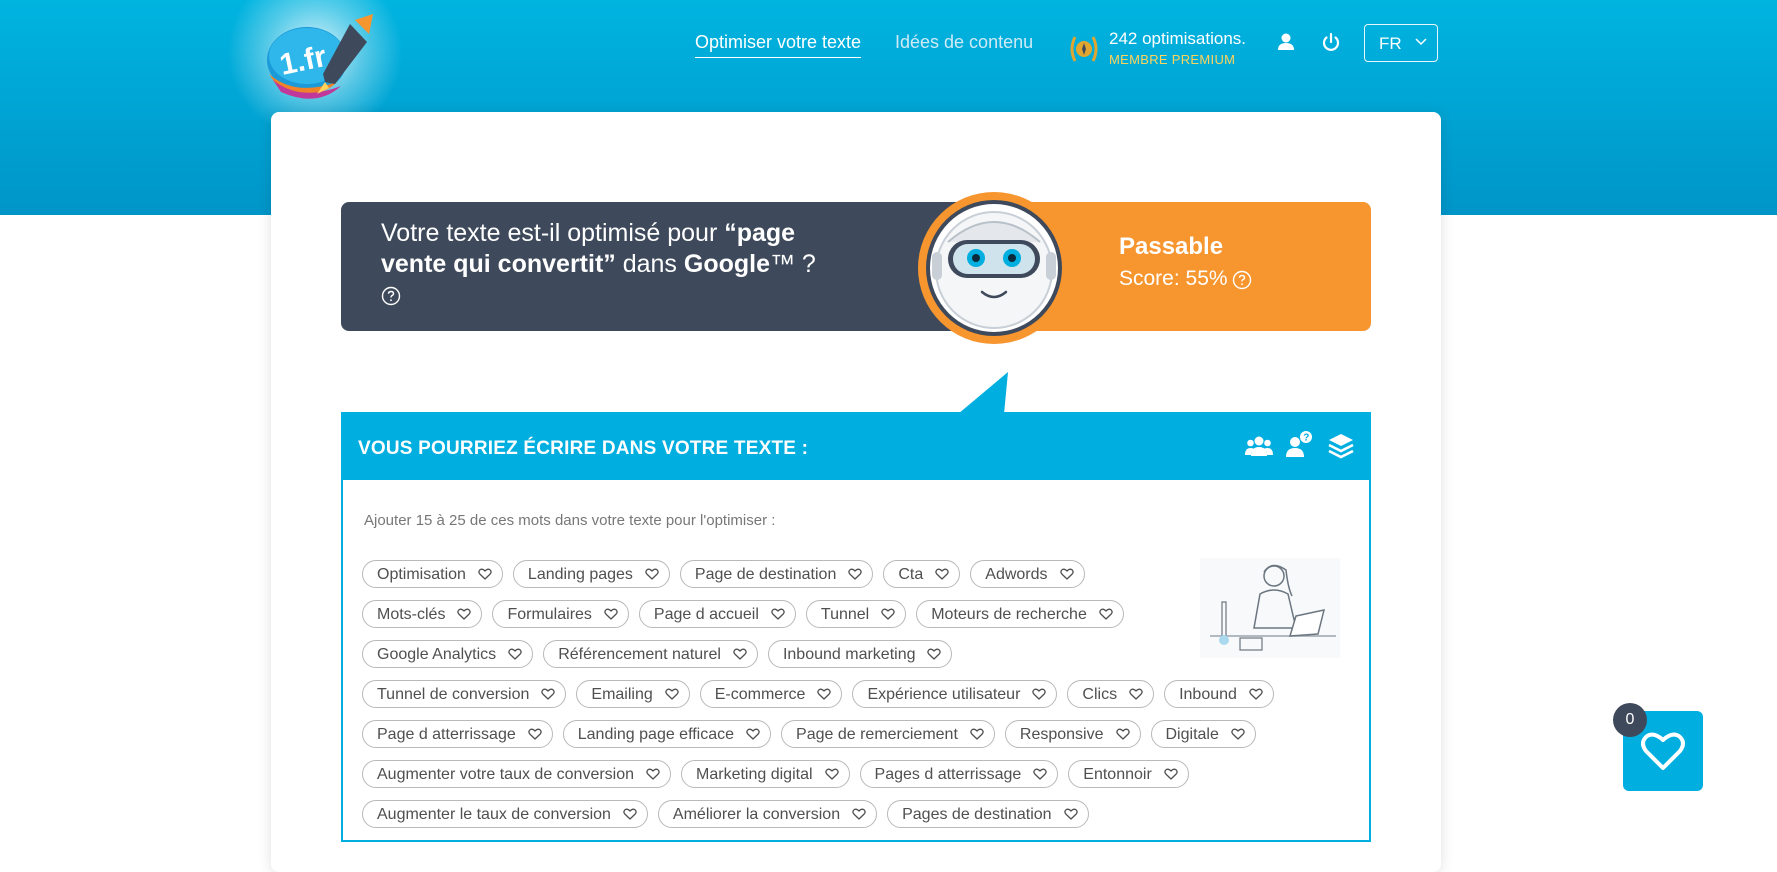 The width and height of the screenshot is (1777, 872). What do you see at coordinates (1171, 246) in the screenshot?
I see `score-verdict: Passable` at bounding box center [1171, 246].